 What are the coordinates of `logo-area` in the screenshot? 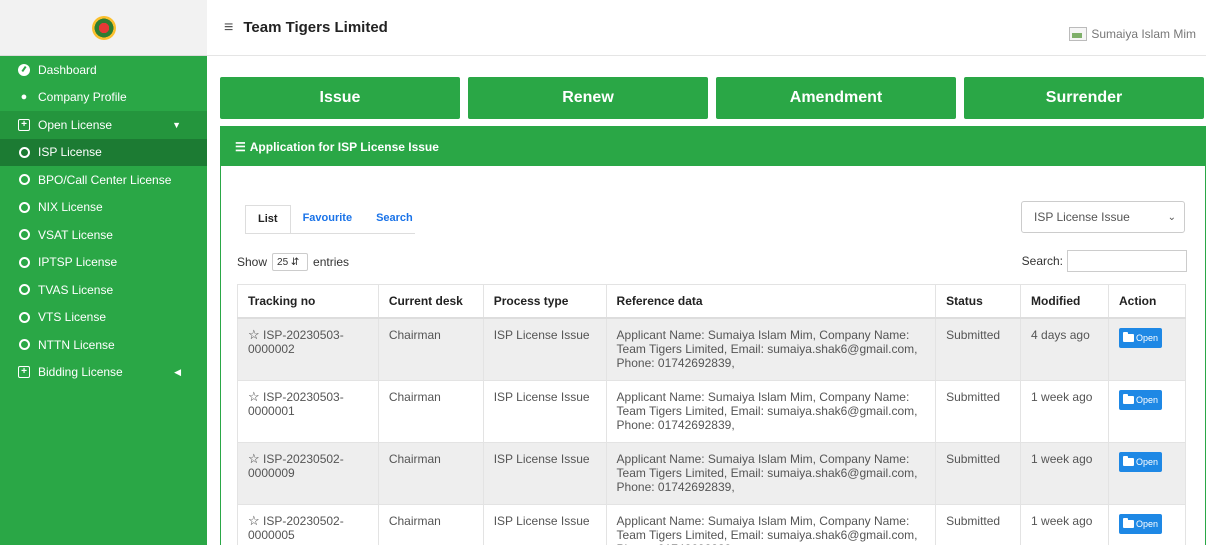 It's located at (103, 28).